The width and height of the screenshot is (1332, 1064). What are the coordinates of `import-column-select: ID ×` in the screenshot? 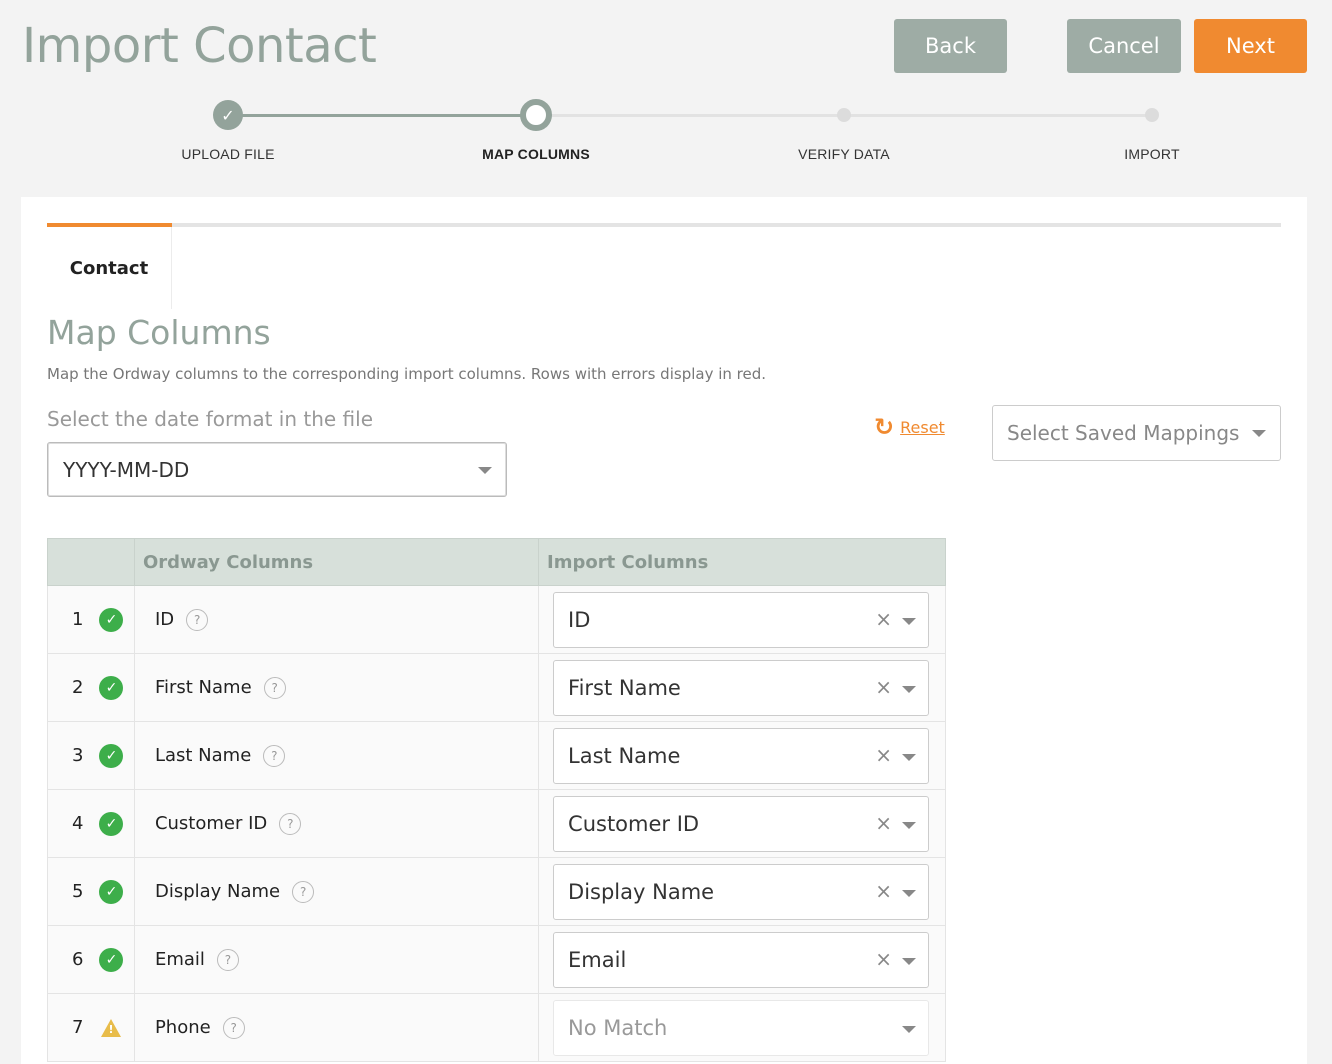 It's located at (741, 619).